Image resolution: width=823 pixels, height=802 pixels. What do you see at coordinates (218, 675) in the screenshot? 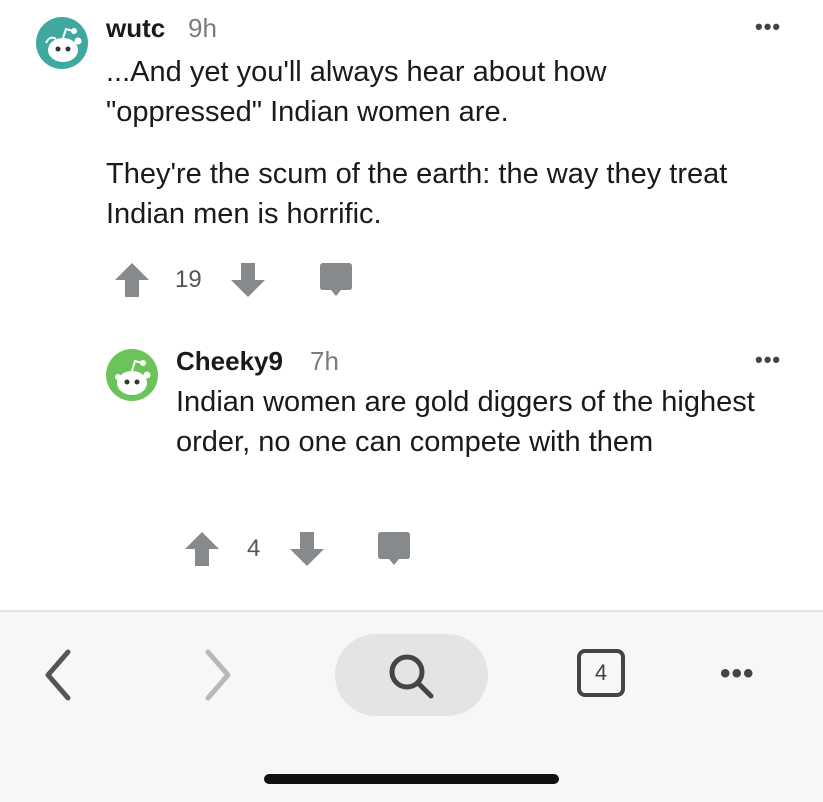
I see `chevron-right-icon` at bounding box center [218, 675].